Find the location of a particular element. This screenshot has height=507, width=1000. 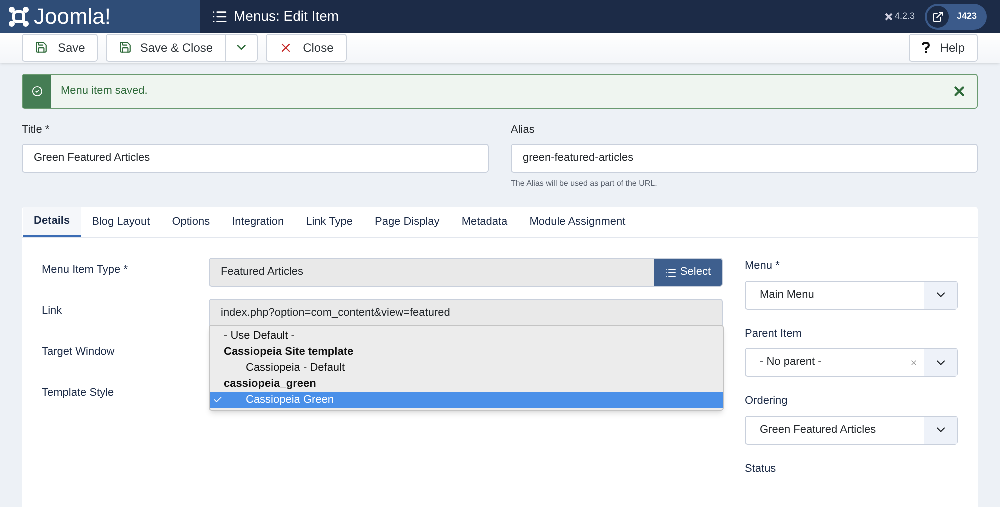

check-circle-icon is located at coordinates (37, 91).